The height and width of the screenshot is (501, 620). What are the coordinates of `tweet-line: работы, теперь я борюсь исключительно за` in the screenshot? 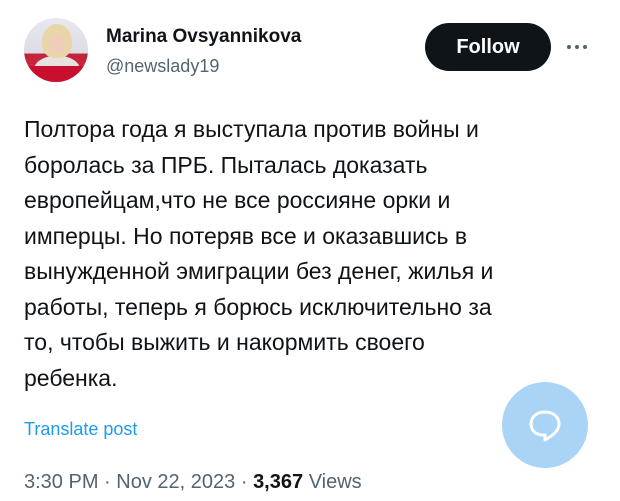 It's located at (258, 306).